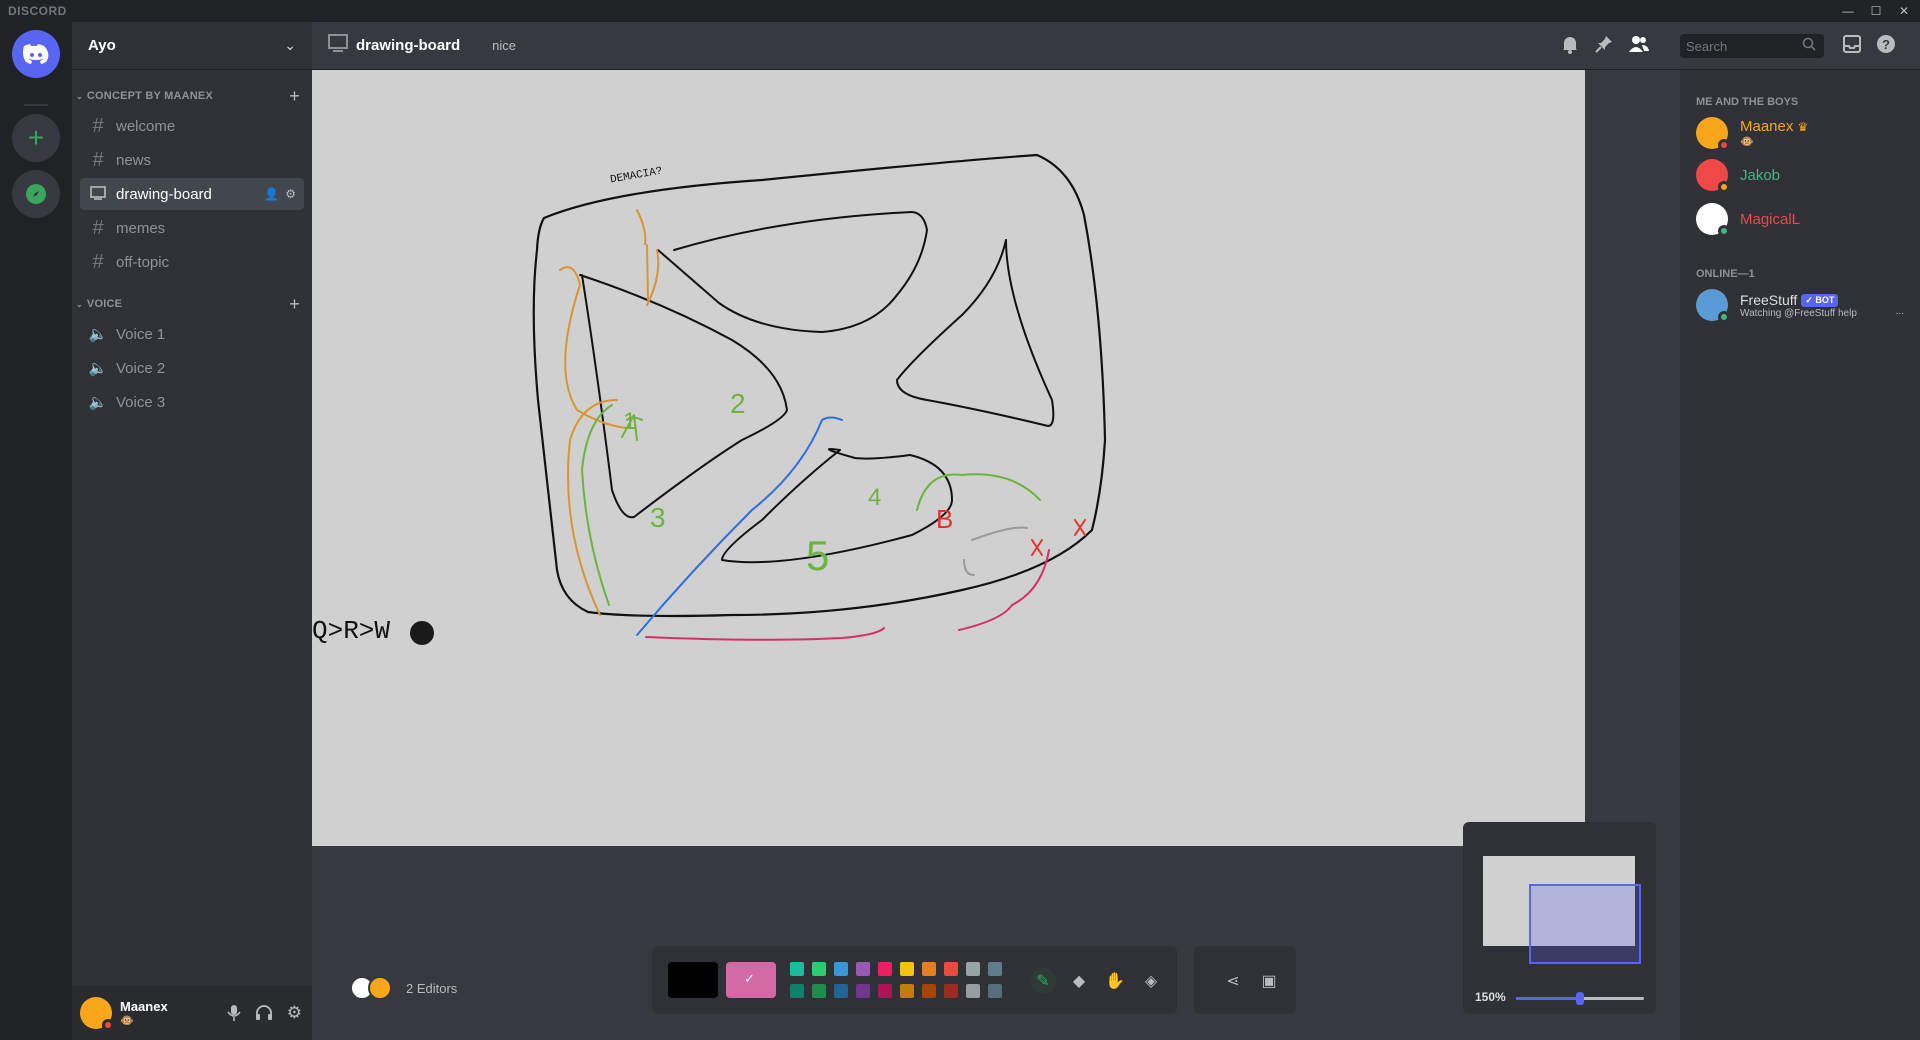  What do you see at coordinates (960, 11) in the screenshot?
I see `title-bar: DISCORD — ☐ ✕` at bounding box center [960, 11].